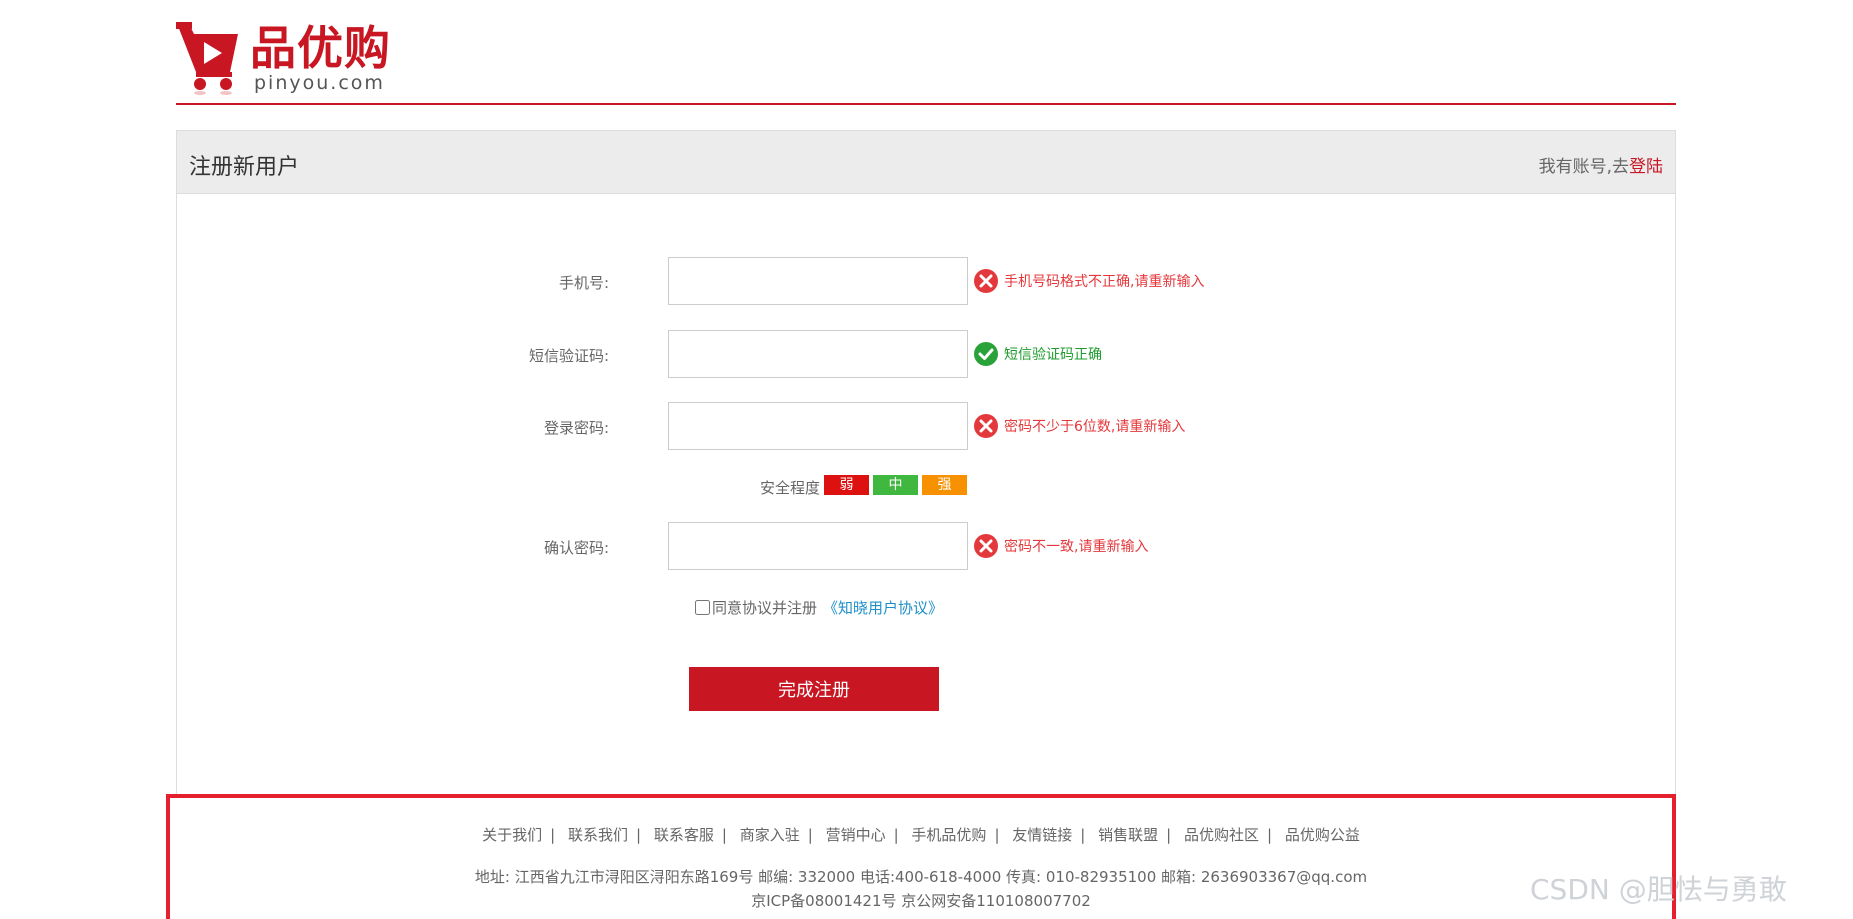 The image size is (1853, 919). What do you see at coordinates (986, 354) in the screenshot?
I see `check-icon` at bounding box center [986, 354].